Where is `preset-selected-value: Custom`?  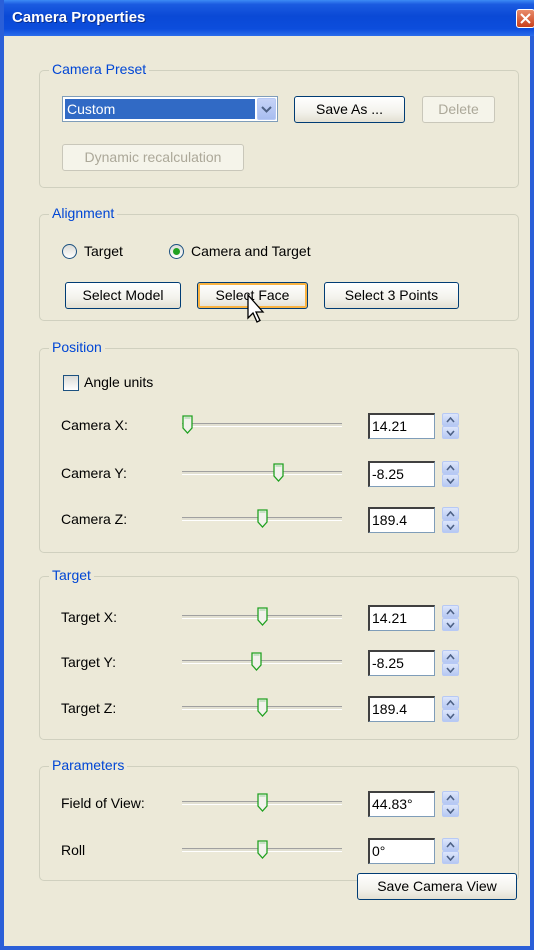 preset-selected-value: Custom is located at coordinates (160, 109).